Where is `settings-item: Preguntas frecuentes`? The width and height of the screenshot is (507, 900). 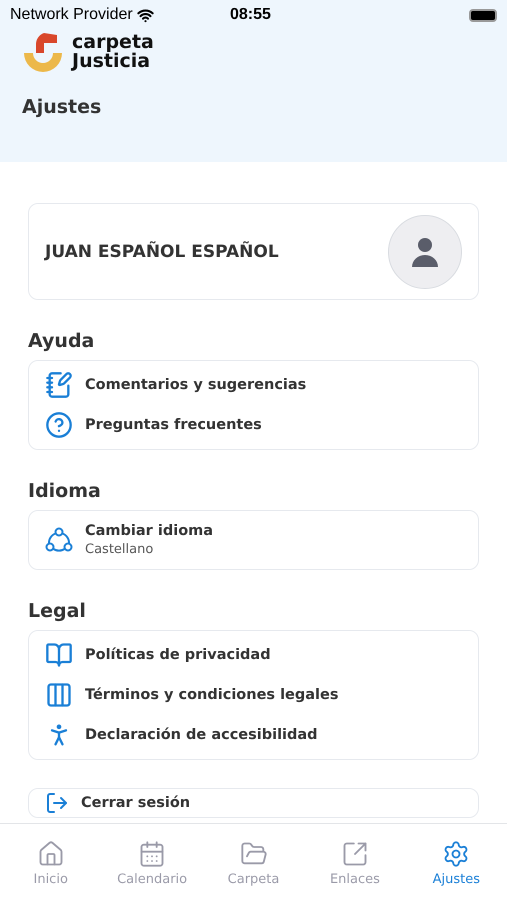 settings-item: Preguntas frecuentes is located at coordinates (253, 425).